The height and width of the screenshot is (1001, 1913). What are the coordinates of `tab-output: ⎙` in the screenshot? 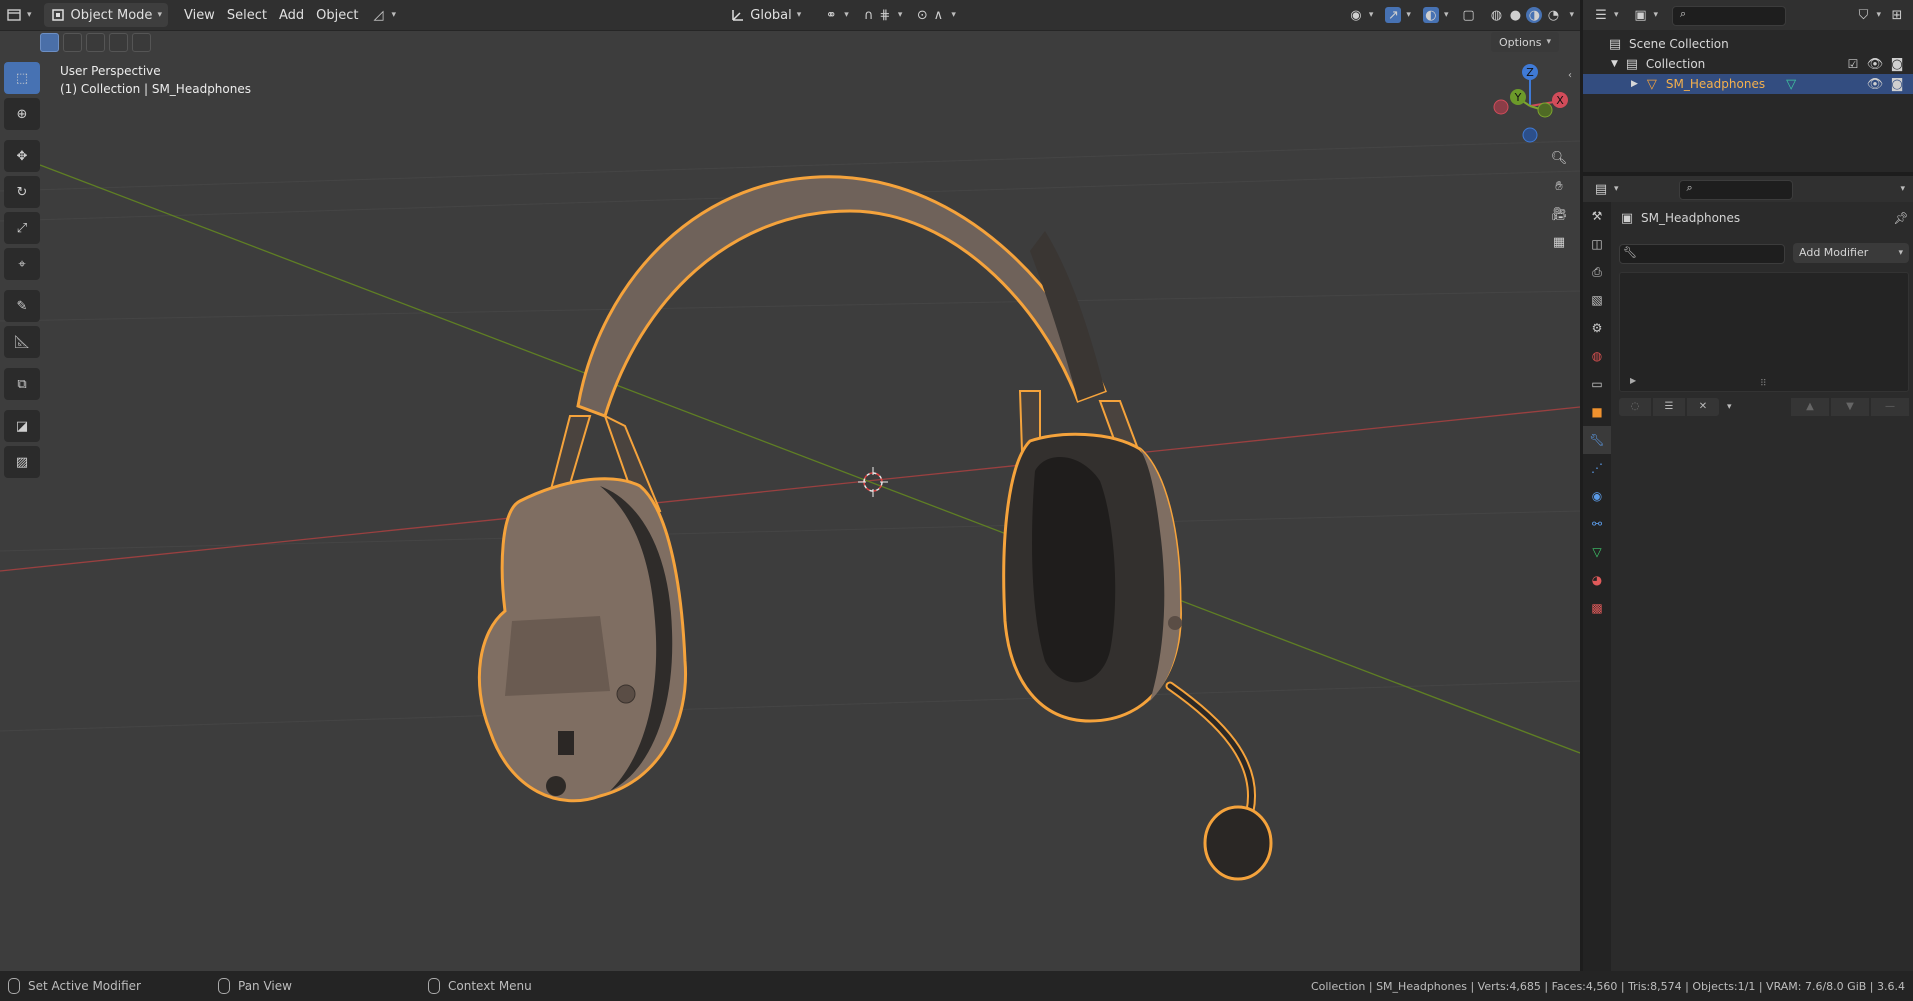 It's located at (1597, 272).